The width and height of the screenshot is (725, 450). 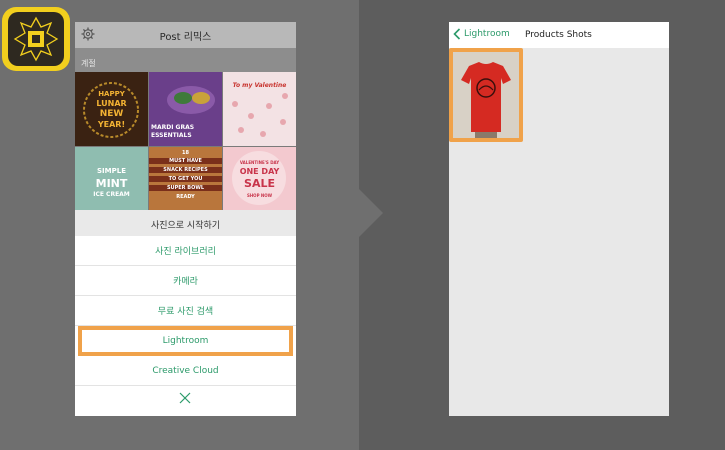 What do you see at coordinates (259, 178) in the screenshot?
I see `template-tile-valentines-sale: VALENTINE'S DAY ONE DAY SALE SHOP NOW` at bounding box center [259, 178].